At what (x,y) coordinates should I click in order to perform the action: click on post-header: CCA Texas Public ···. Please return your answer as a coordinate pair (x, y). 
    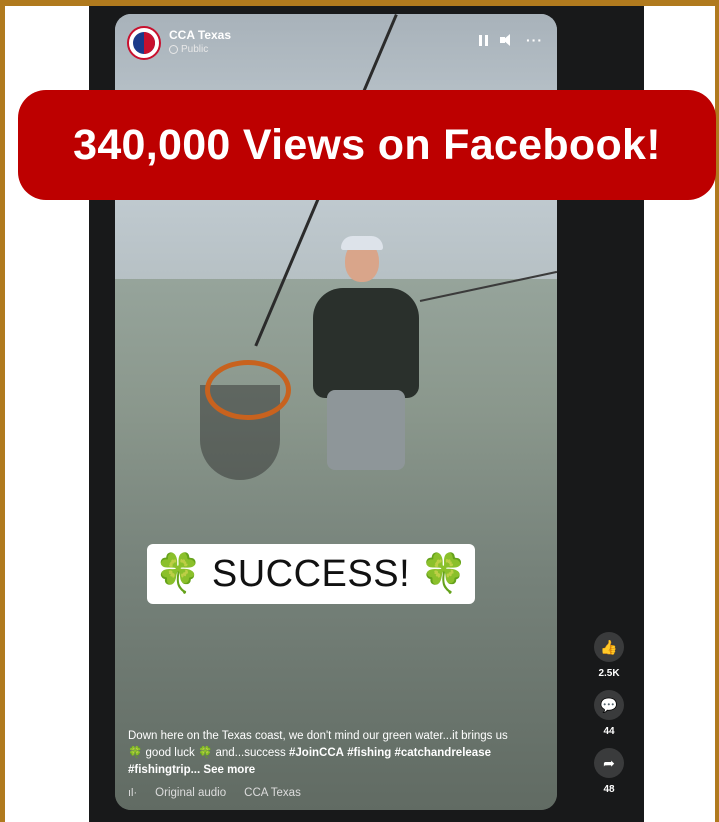
    Looking at the image, I should click on (336, 44).